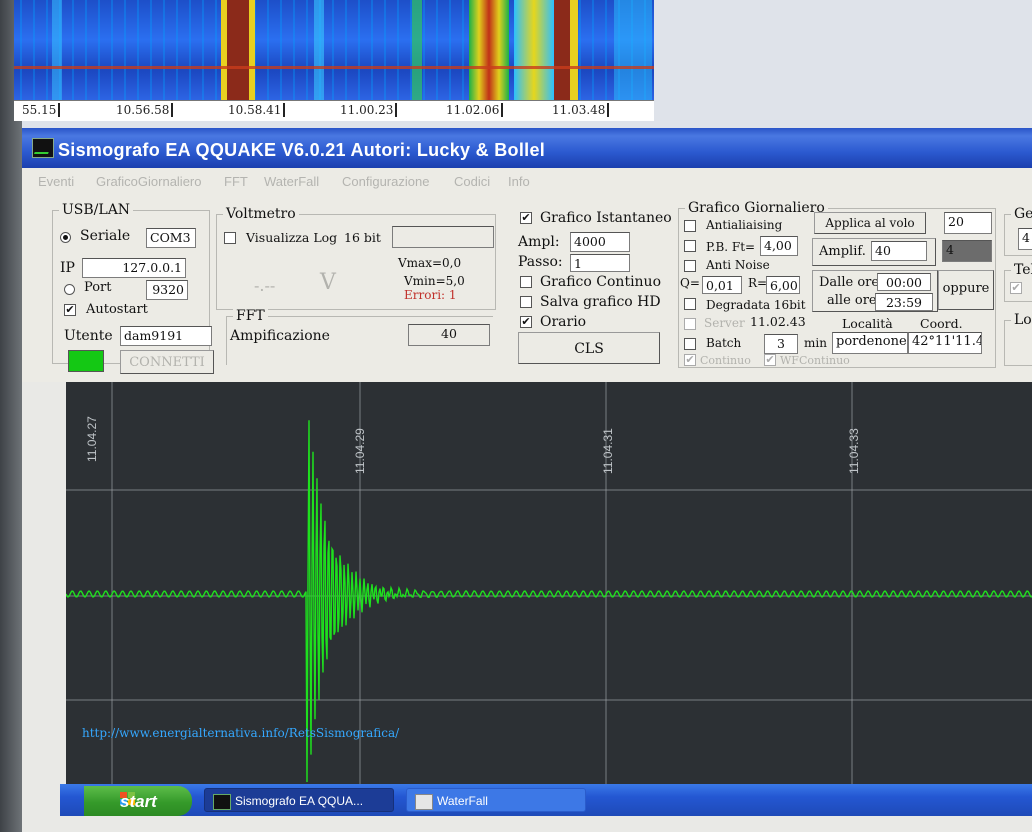 This screenshot has height=832, width=1032. Describe the element at coordinates (968, 223) in the screenshot. I see `apply-live-field: 20` at that location.